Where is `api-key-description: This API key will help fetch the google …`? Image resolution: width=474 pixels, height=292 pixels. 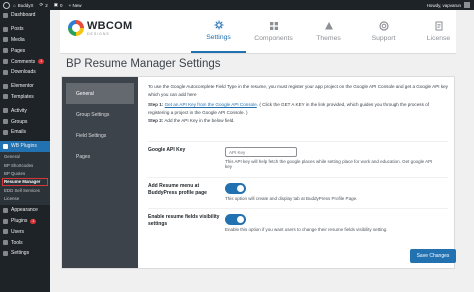
api-key-description: This API key will help fetch the google … is located at coordinates (332, 164).